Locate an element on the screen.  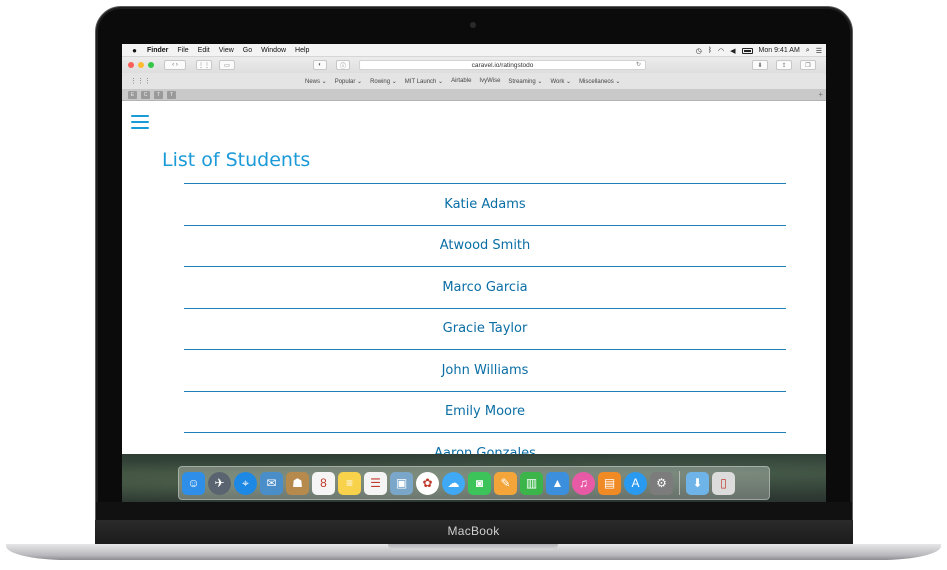
calendar-icon: 8 is located at coordinates (323, 483).